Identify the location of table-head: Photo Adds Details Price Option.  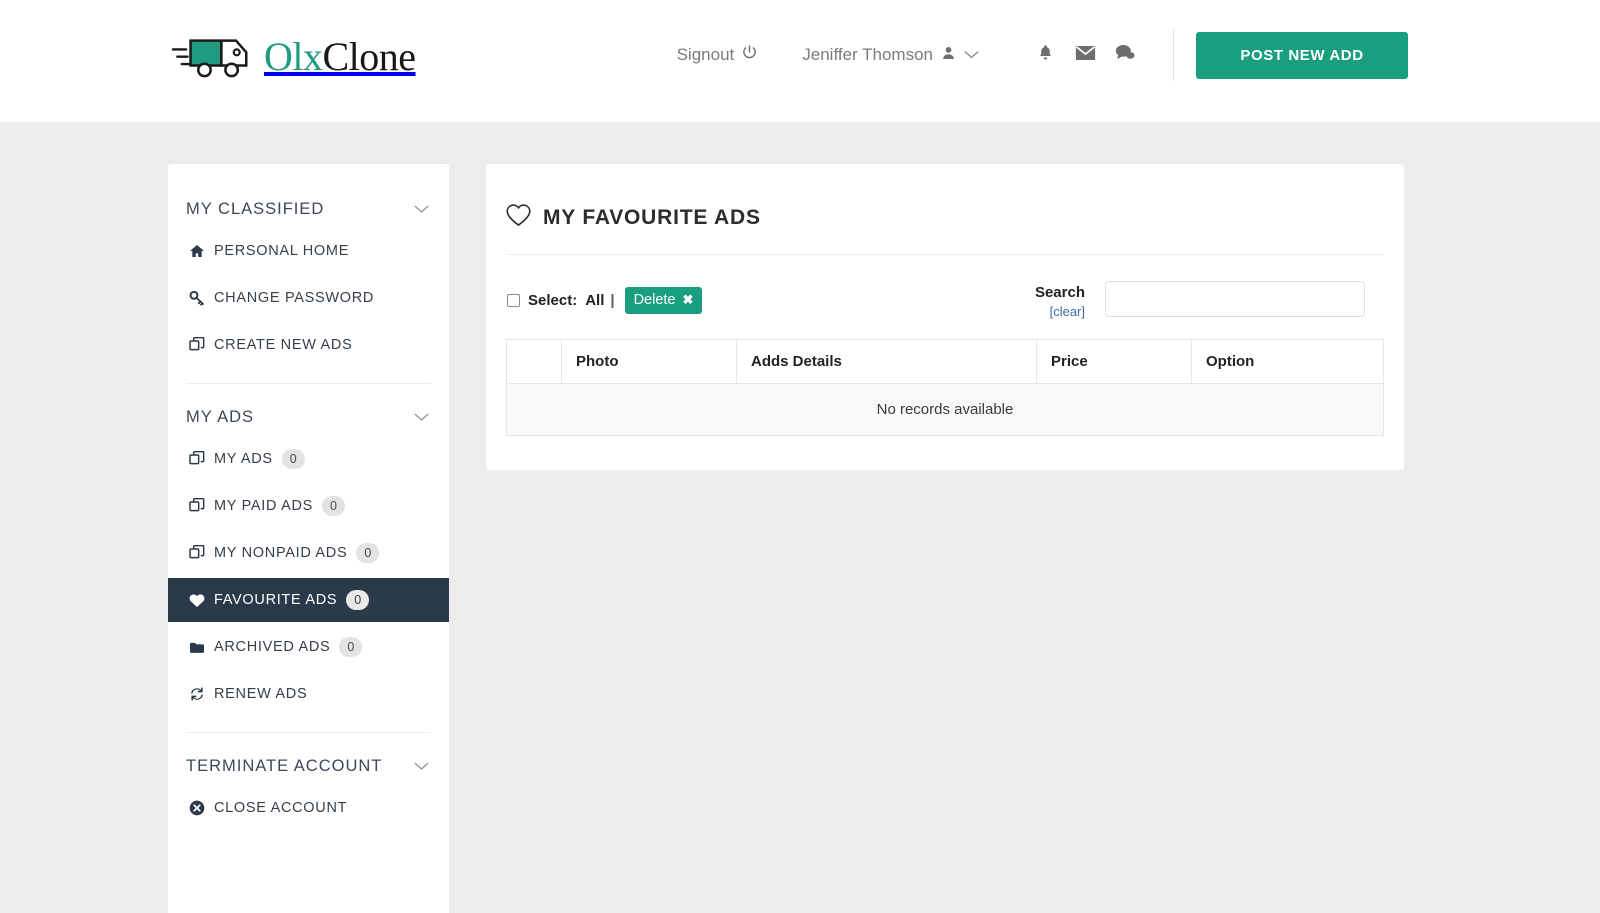
(945, 362).